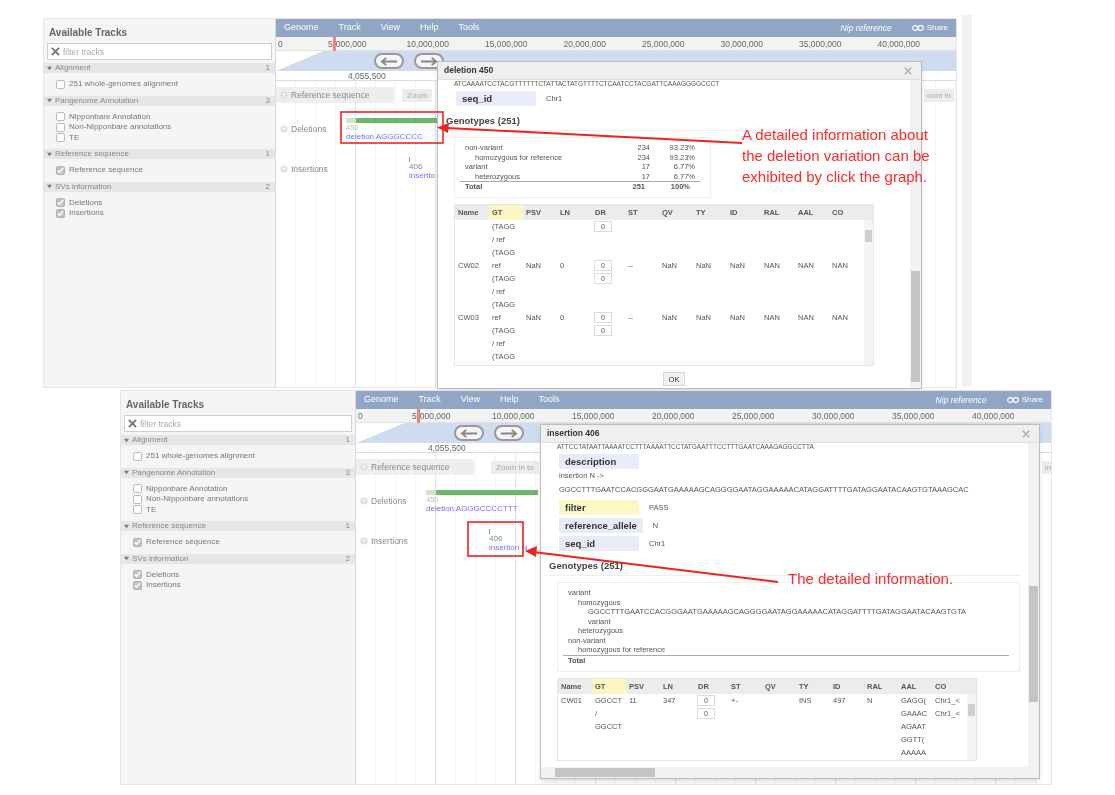  I want to click on field-label: reference_allele, so click(601, 525).